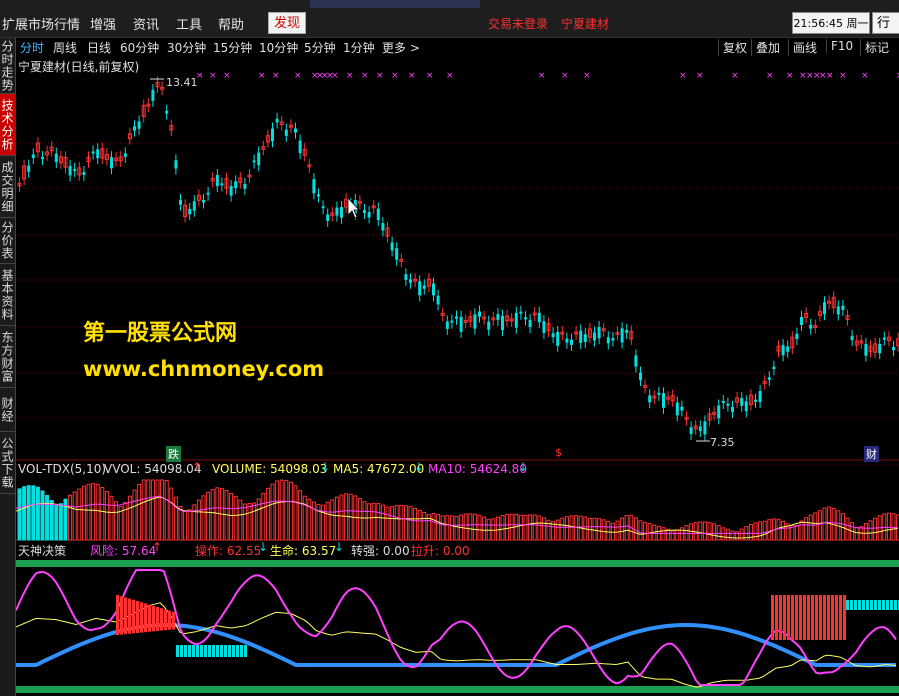  I want to click on tab-basic-info: 基本资料, so click(8, 295).